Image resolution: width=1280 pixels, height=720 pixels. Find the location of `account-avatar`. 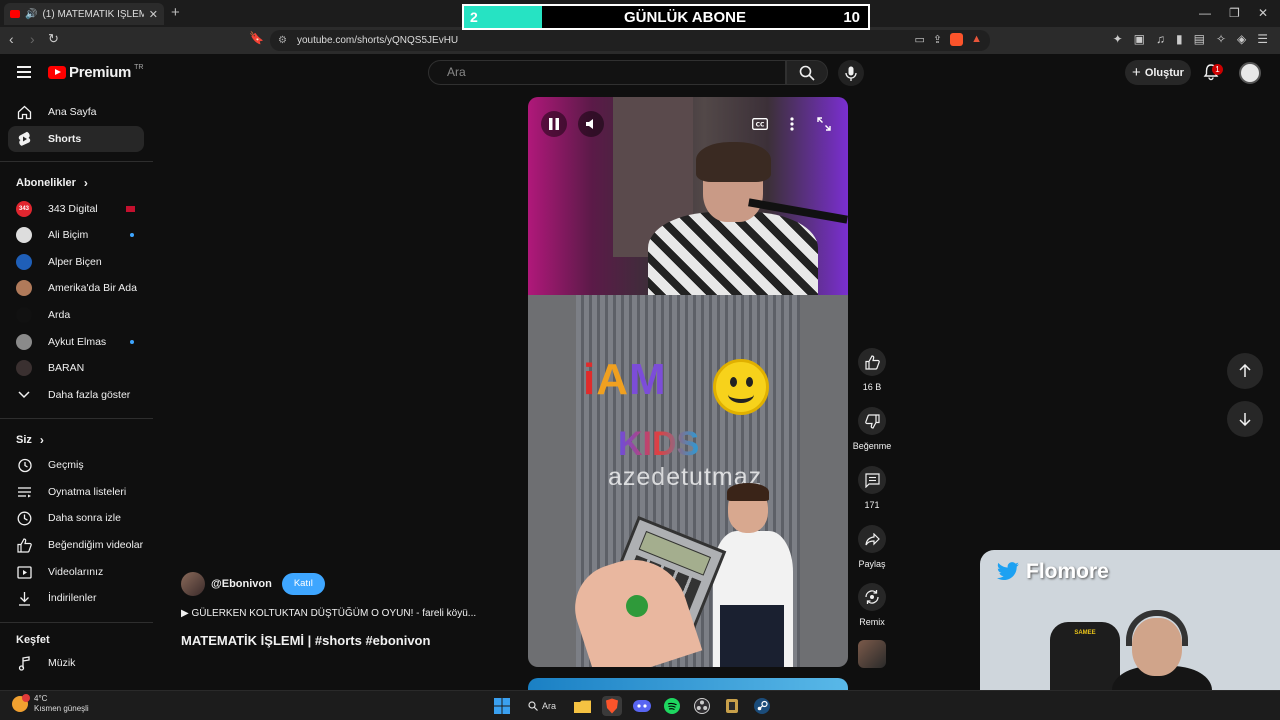

account-avatar is located at coordinates (1250, 73).